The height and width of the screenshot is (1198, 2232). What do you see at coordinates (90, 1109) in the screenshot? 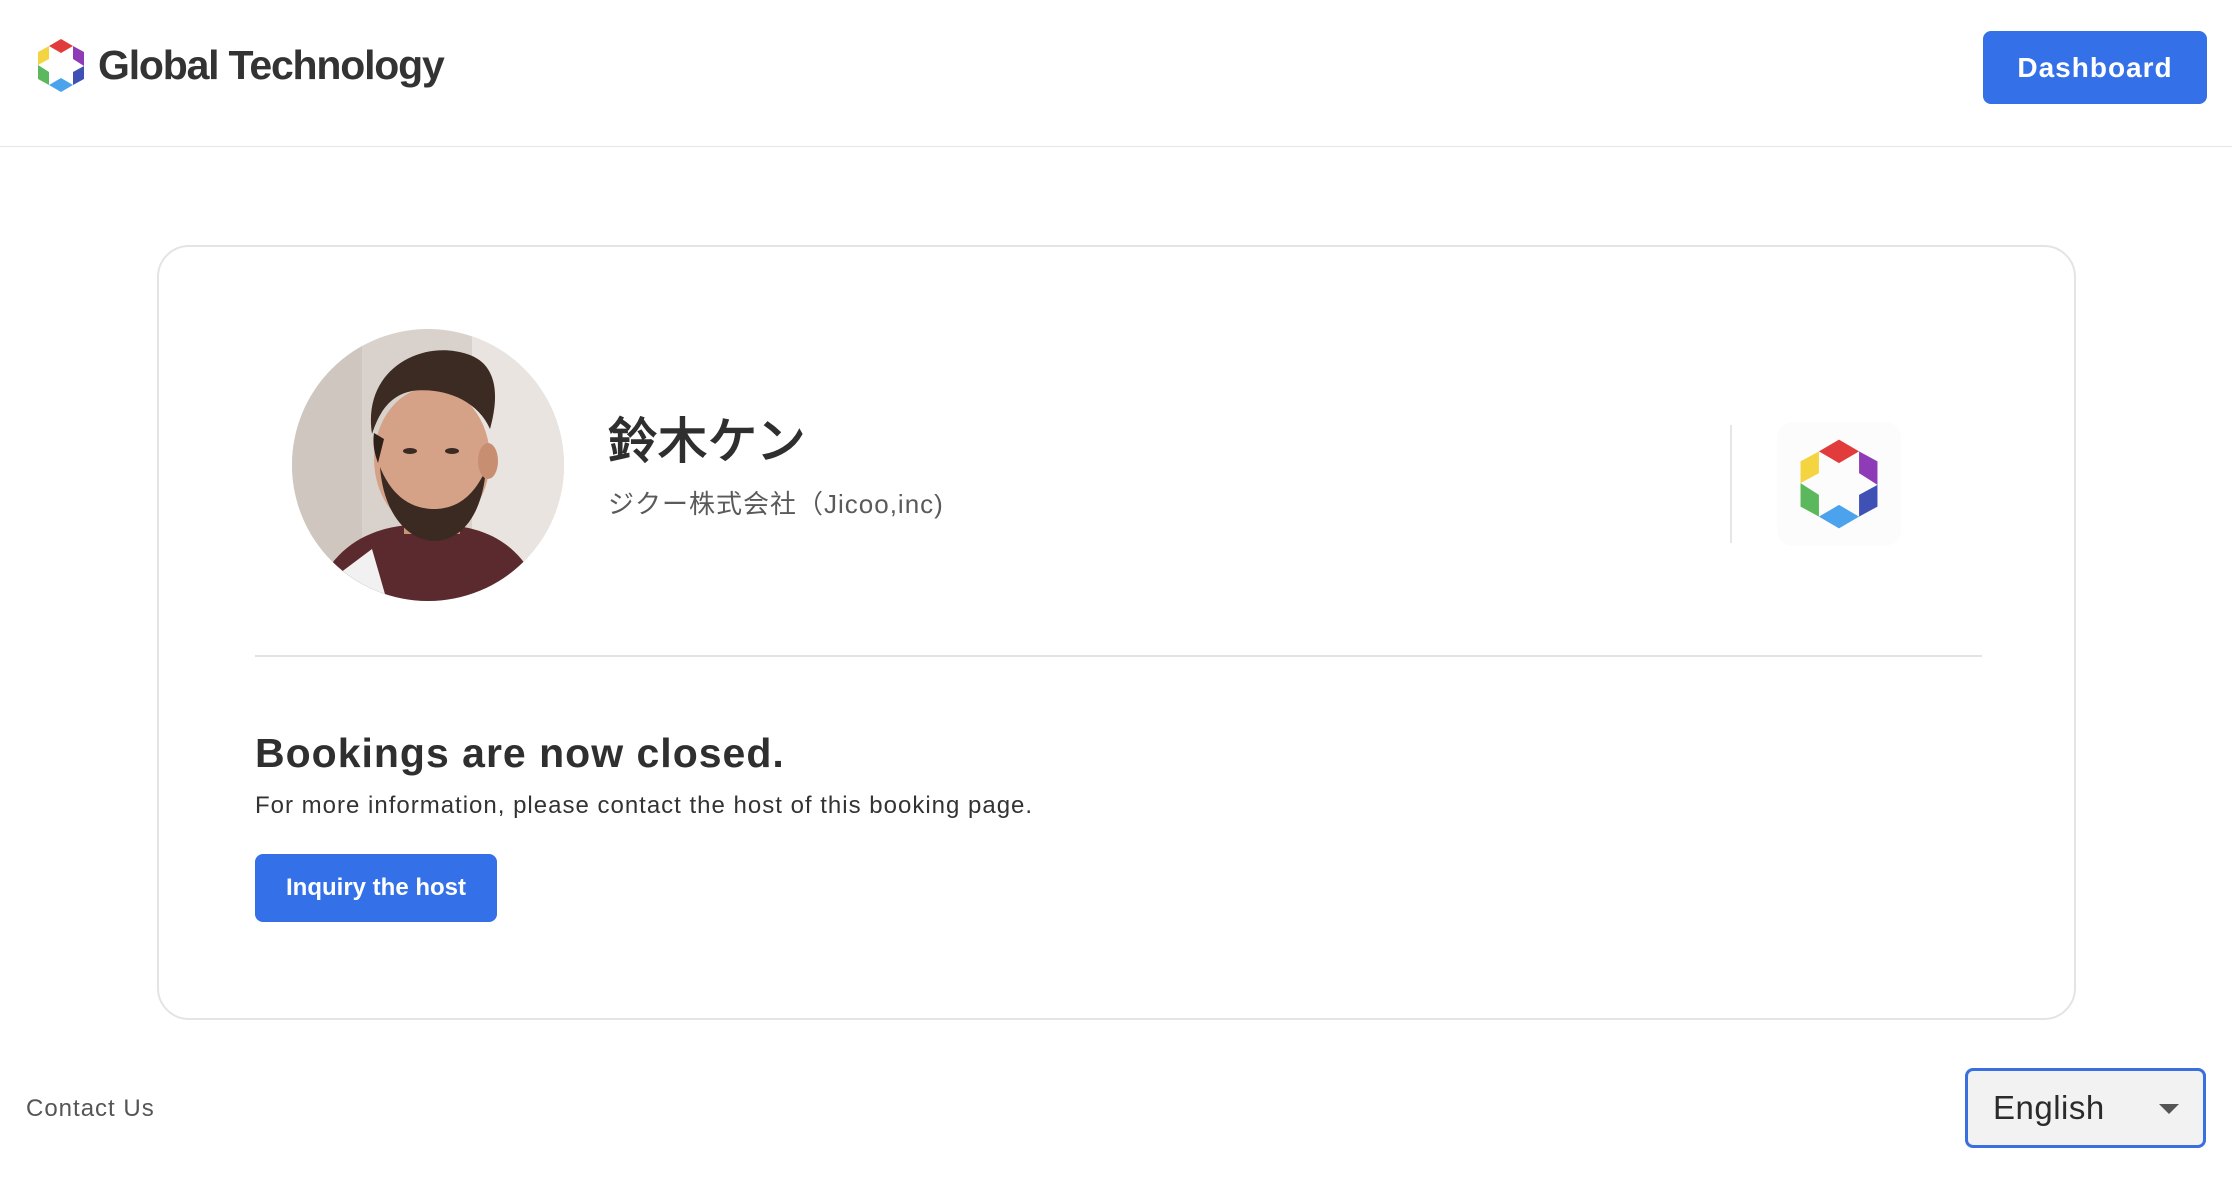
I see `contact-us-link: Contact Us` at bounding box center [90, 1109].